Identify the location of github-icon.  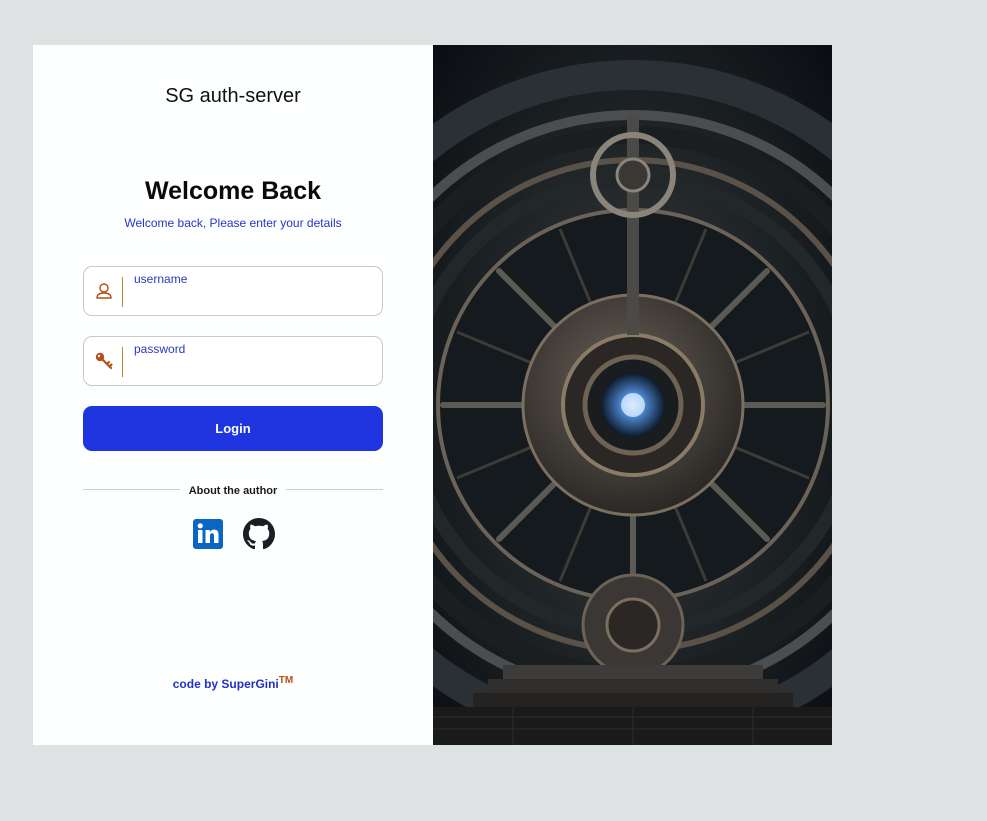
(259, 534).